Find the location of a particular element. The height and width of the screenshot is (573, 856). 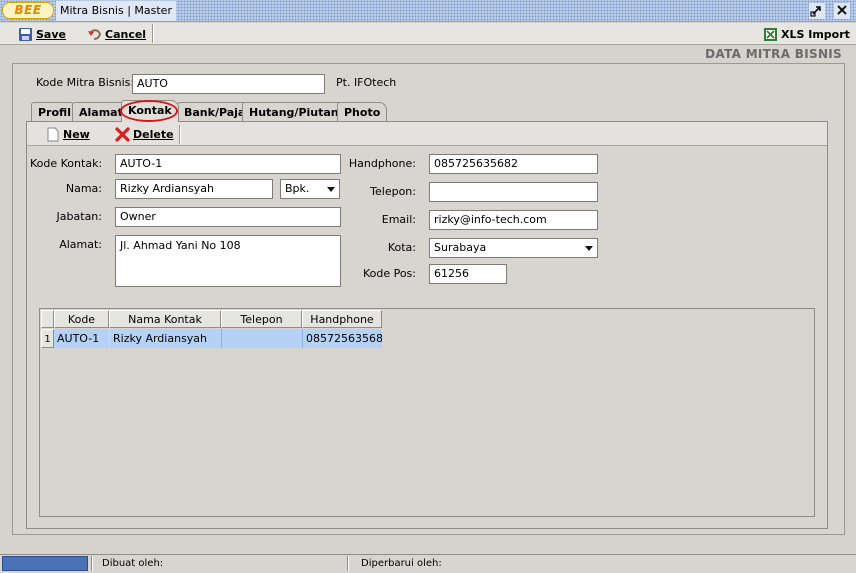

jabatan-input: Owner is located at coordinates (228, 217).